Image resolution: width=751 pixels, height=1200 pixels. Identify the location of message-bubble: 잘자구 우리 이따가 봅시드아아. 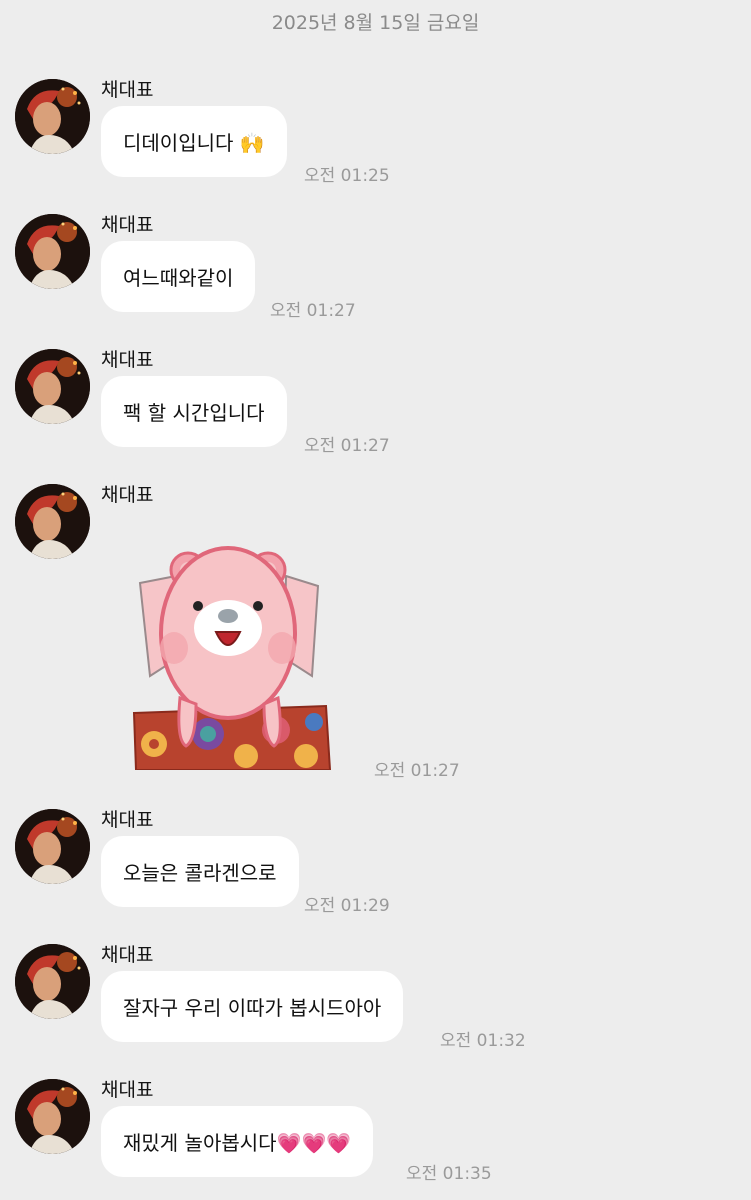
(252, 1006).